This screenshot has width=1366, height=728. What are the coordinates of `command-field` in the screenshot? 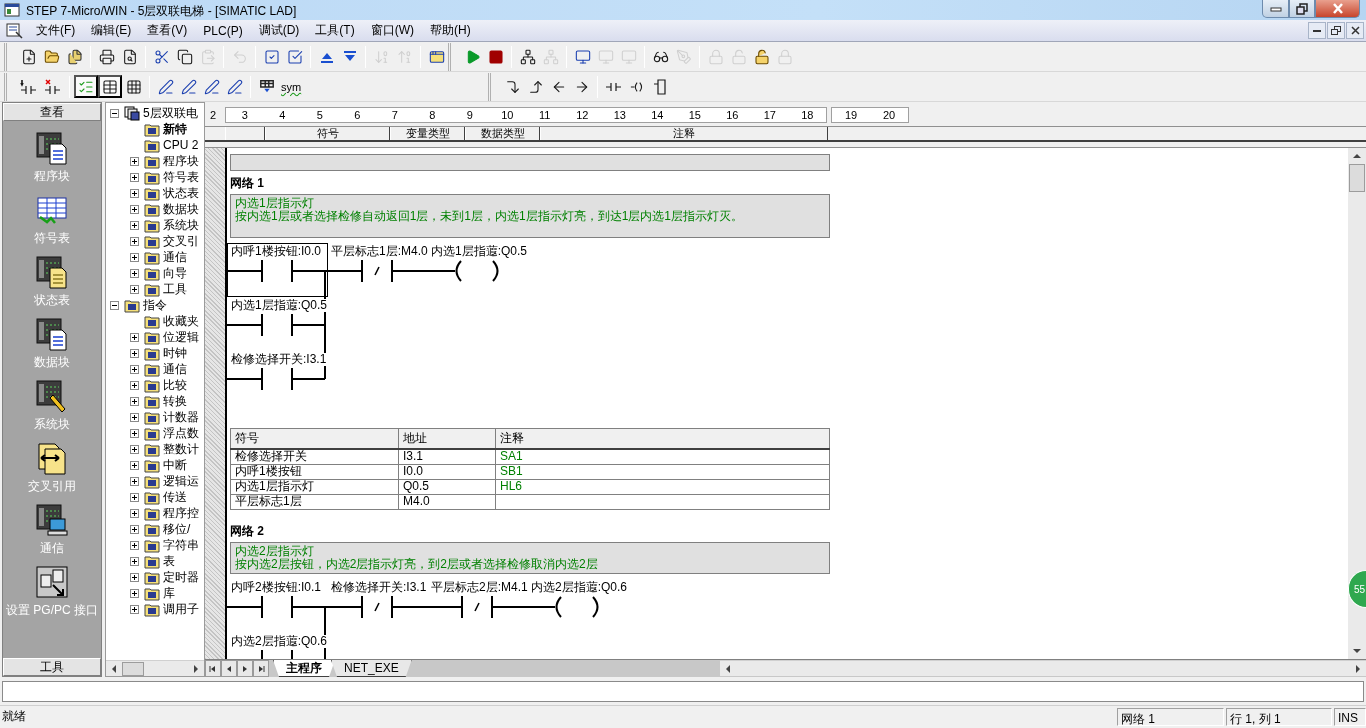 It's located at (683, 691).